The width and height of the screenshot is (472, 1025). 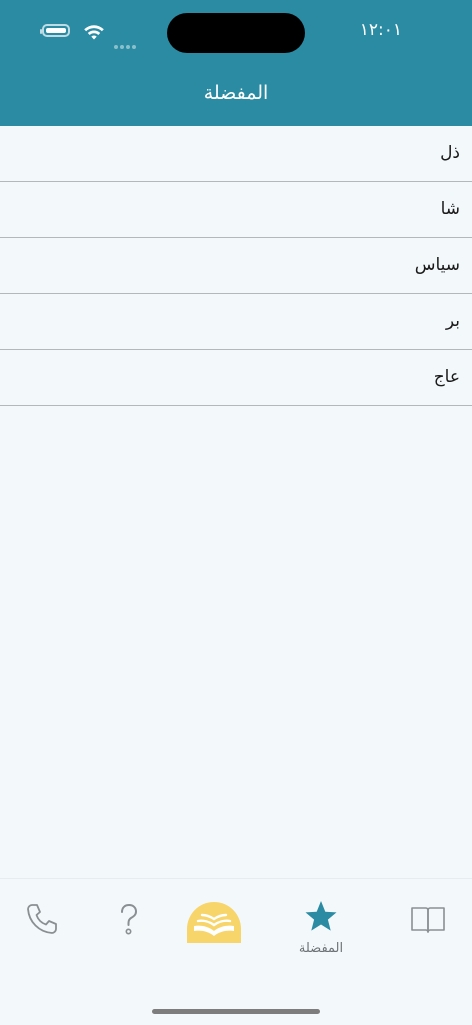 I want to click on tab-bar: المفضلة, so click(x=236, y=951).